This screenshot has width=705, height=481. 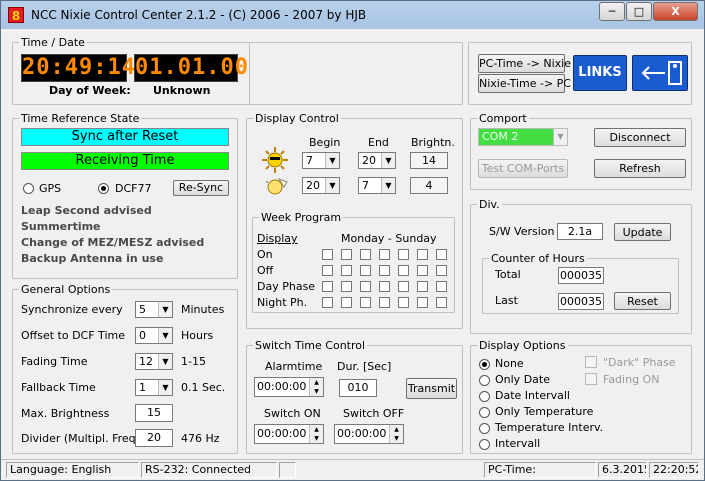 I want to click on switch-off-spinner: 00:00:00 ▲ ▼, so click(x=369, y=434).